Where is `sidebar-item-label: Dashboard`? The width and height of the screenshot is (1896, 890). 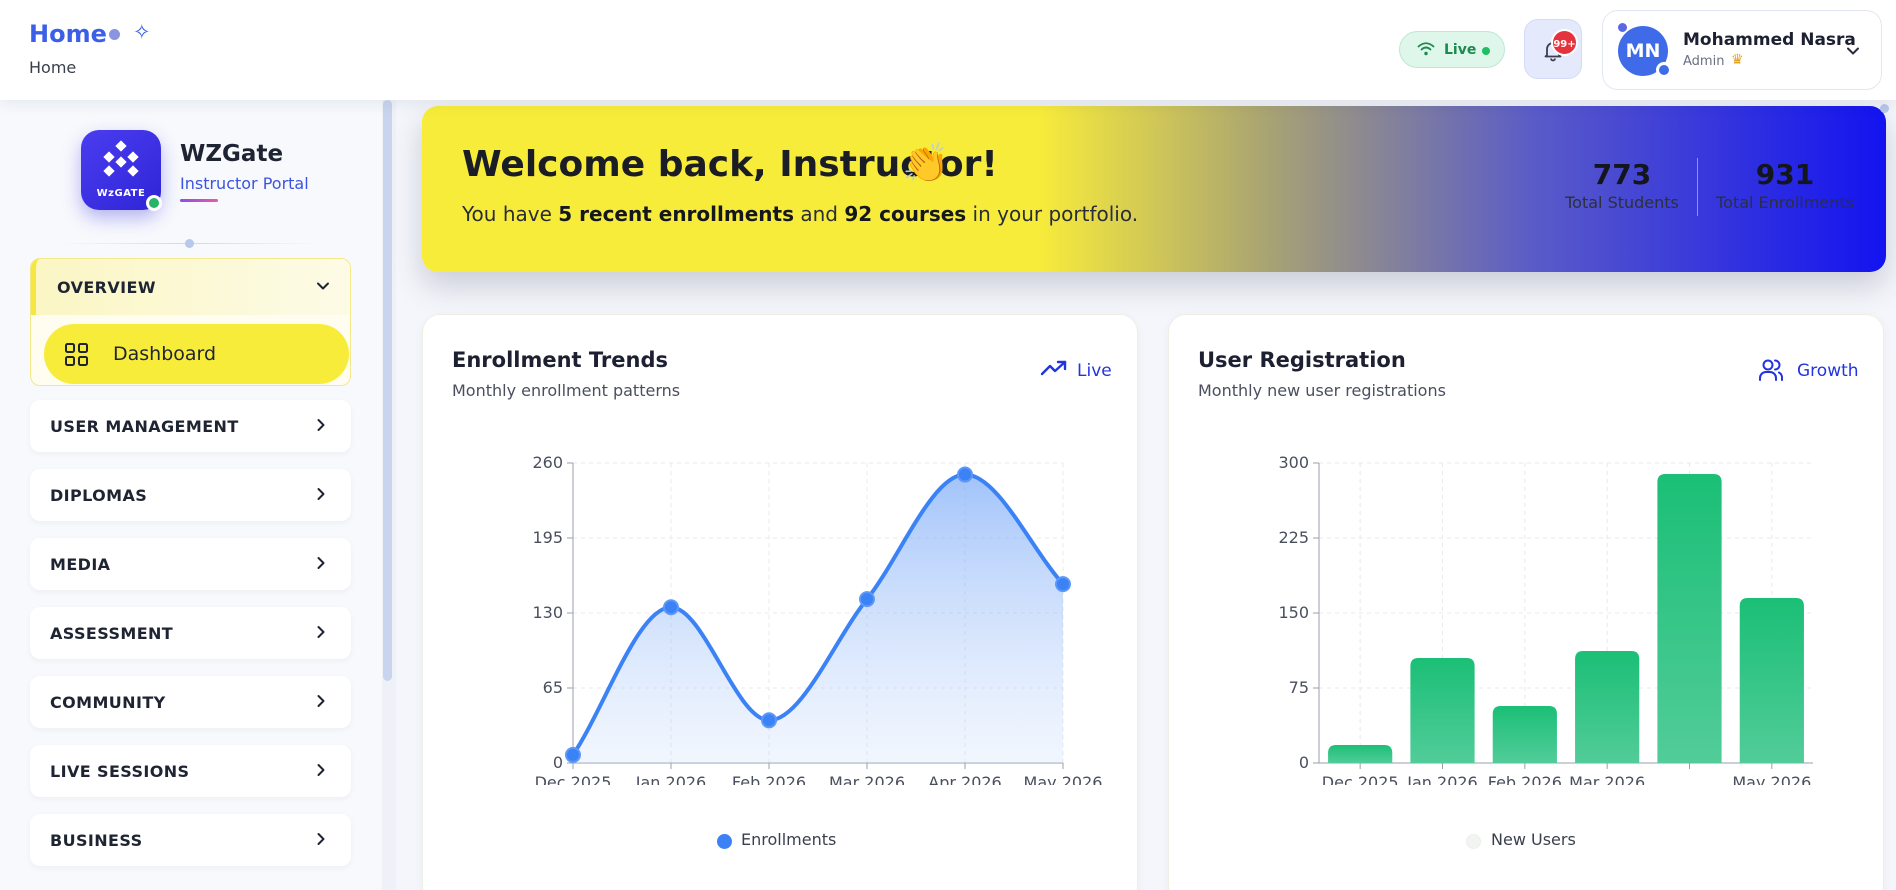
sidebar-item-label: Dashboard is located at coordinates (165, 354).